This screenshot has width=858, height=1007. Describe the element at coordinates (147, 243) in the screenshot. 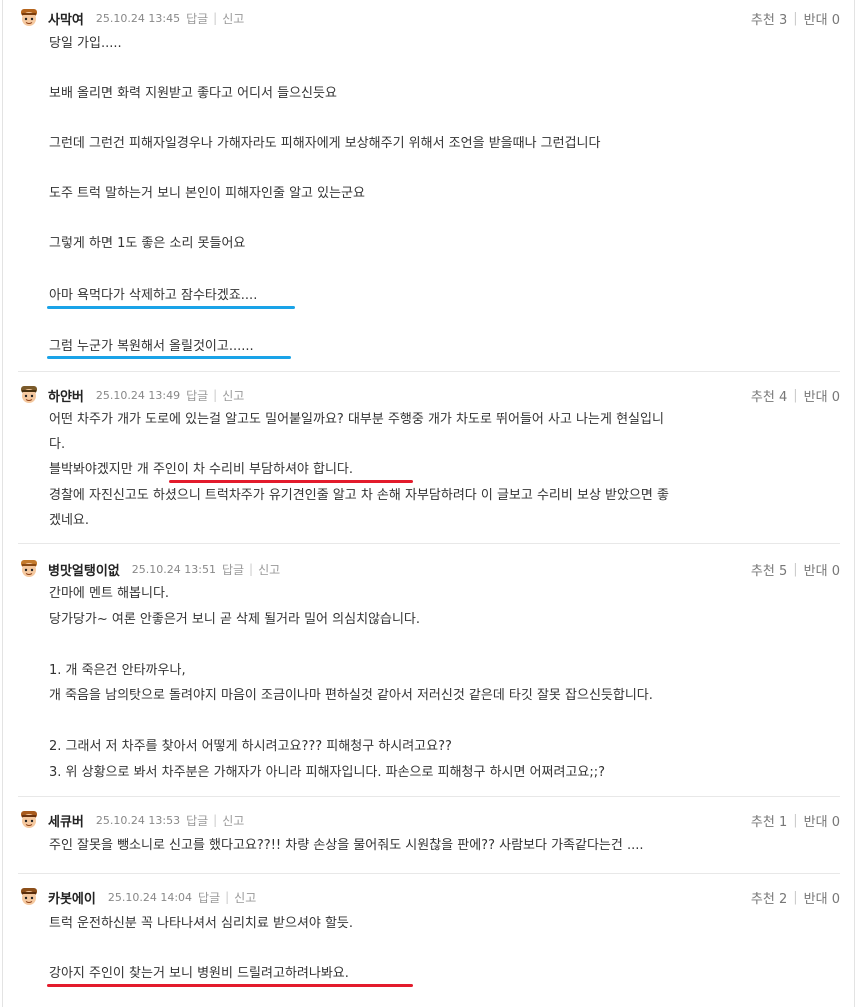

I see `comment-text-line: 그렇게 하면 1도 좋은 소리 못들어요` at that location.